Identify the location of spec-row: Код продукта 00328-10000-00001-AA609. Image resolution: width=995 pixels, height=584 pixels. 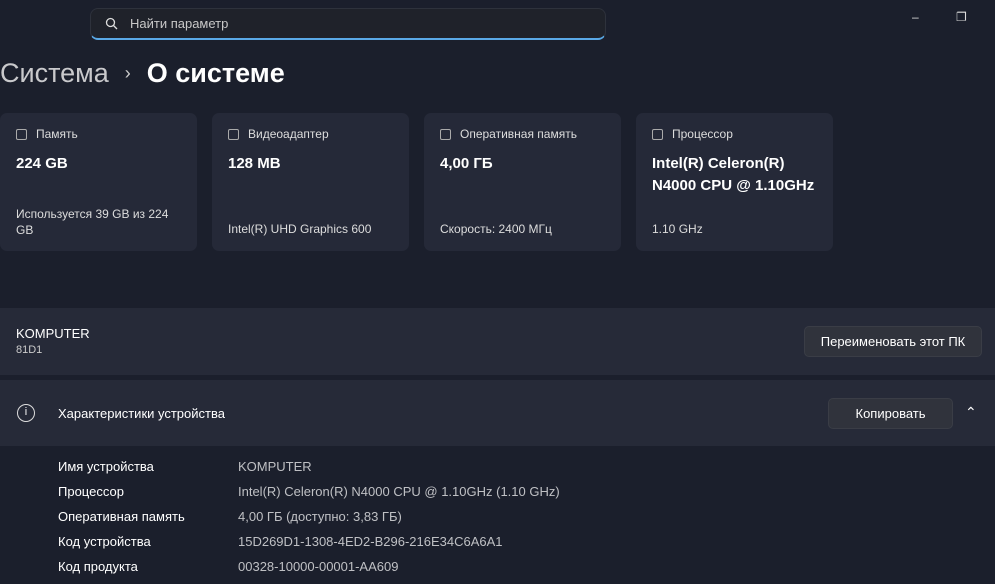
(309, 571).